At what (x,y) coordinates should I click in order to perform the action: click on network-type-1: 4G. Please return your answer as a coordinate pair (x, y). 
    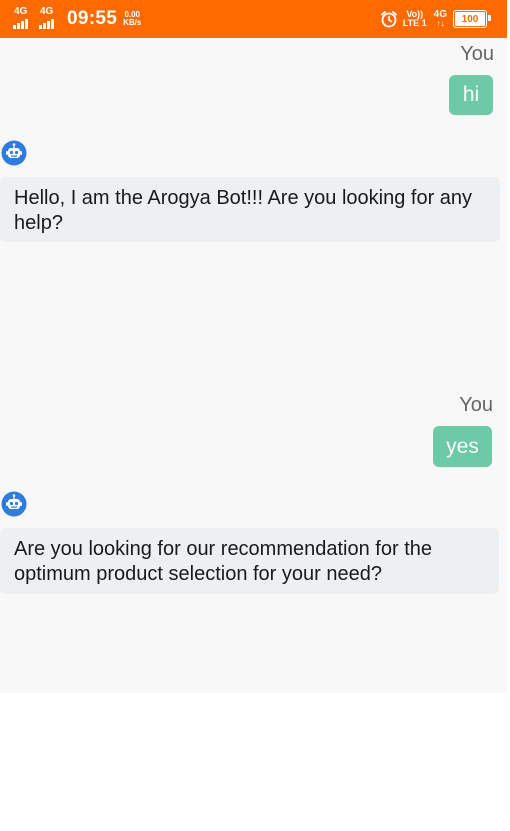
    Looking at the image, I should click on (21, 11).